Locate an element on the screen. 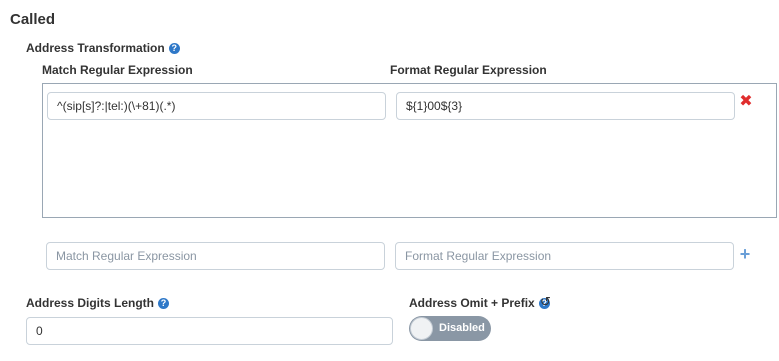  rule-match-input is located at coordinates (216, 106).